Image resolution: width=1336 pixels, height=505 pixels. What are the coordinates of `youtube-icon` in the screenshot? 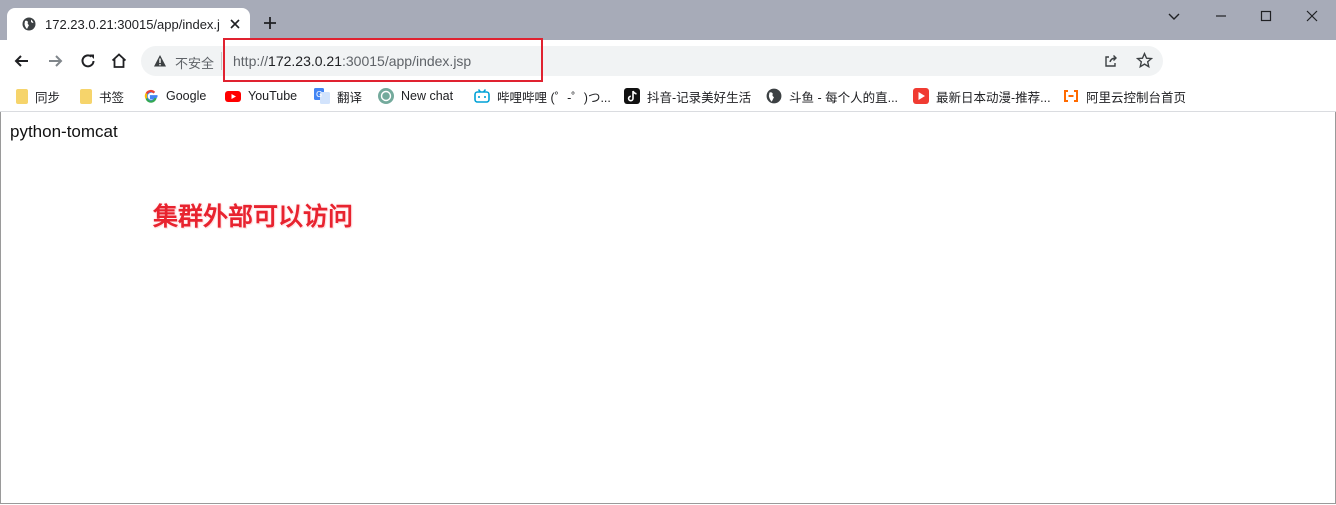 It's located at (233, 96).